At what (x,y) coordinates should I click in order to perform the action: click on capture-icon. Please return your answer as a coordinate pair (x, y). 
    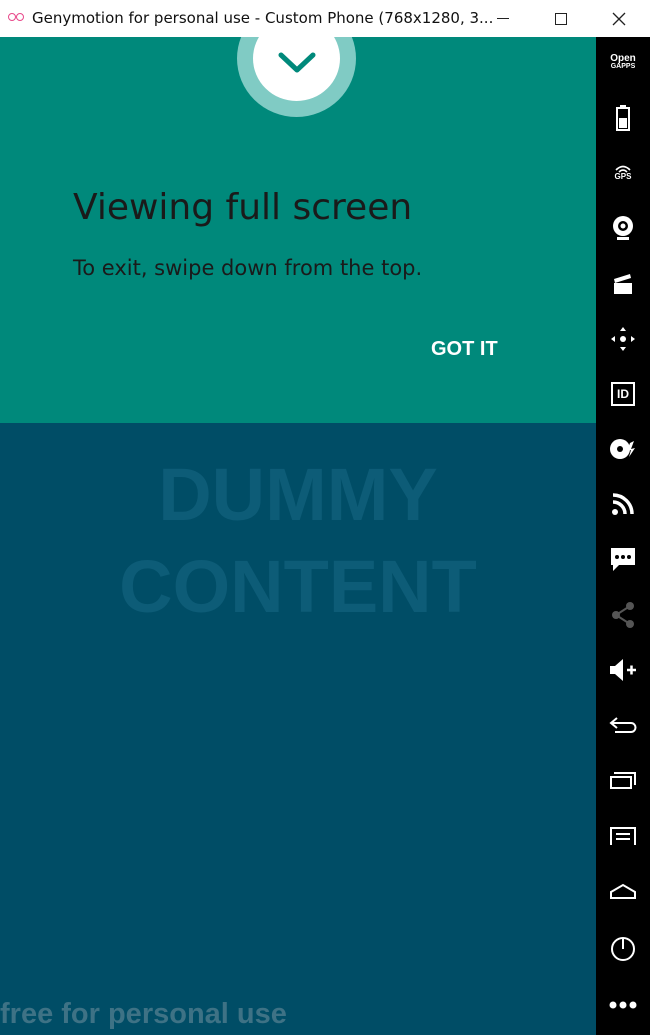
    Looking at the image, I should click on (623, 284).